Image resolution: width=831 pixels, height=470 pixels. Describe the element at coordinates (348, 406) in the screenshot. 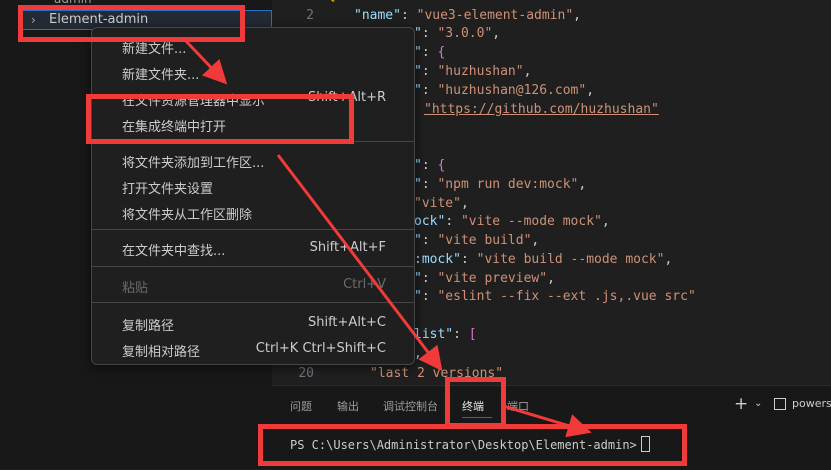

I see `tab-output: 输出` at that location.